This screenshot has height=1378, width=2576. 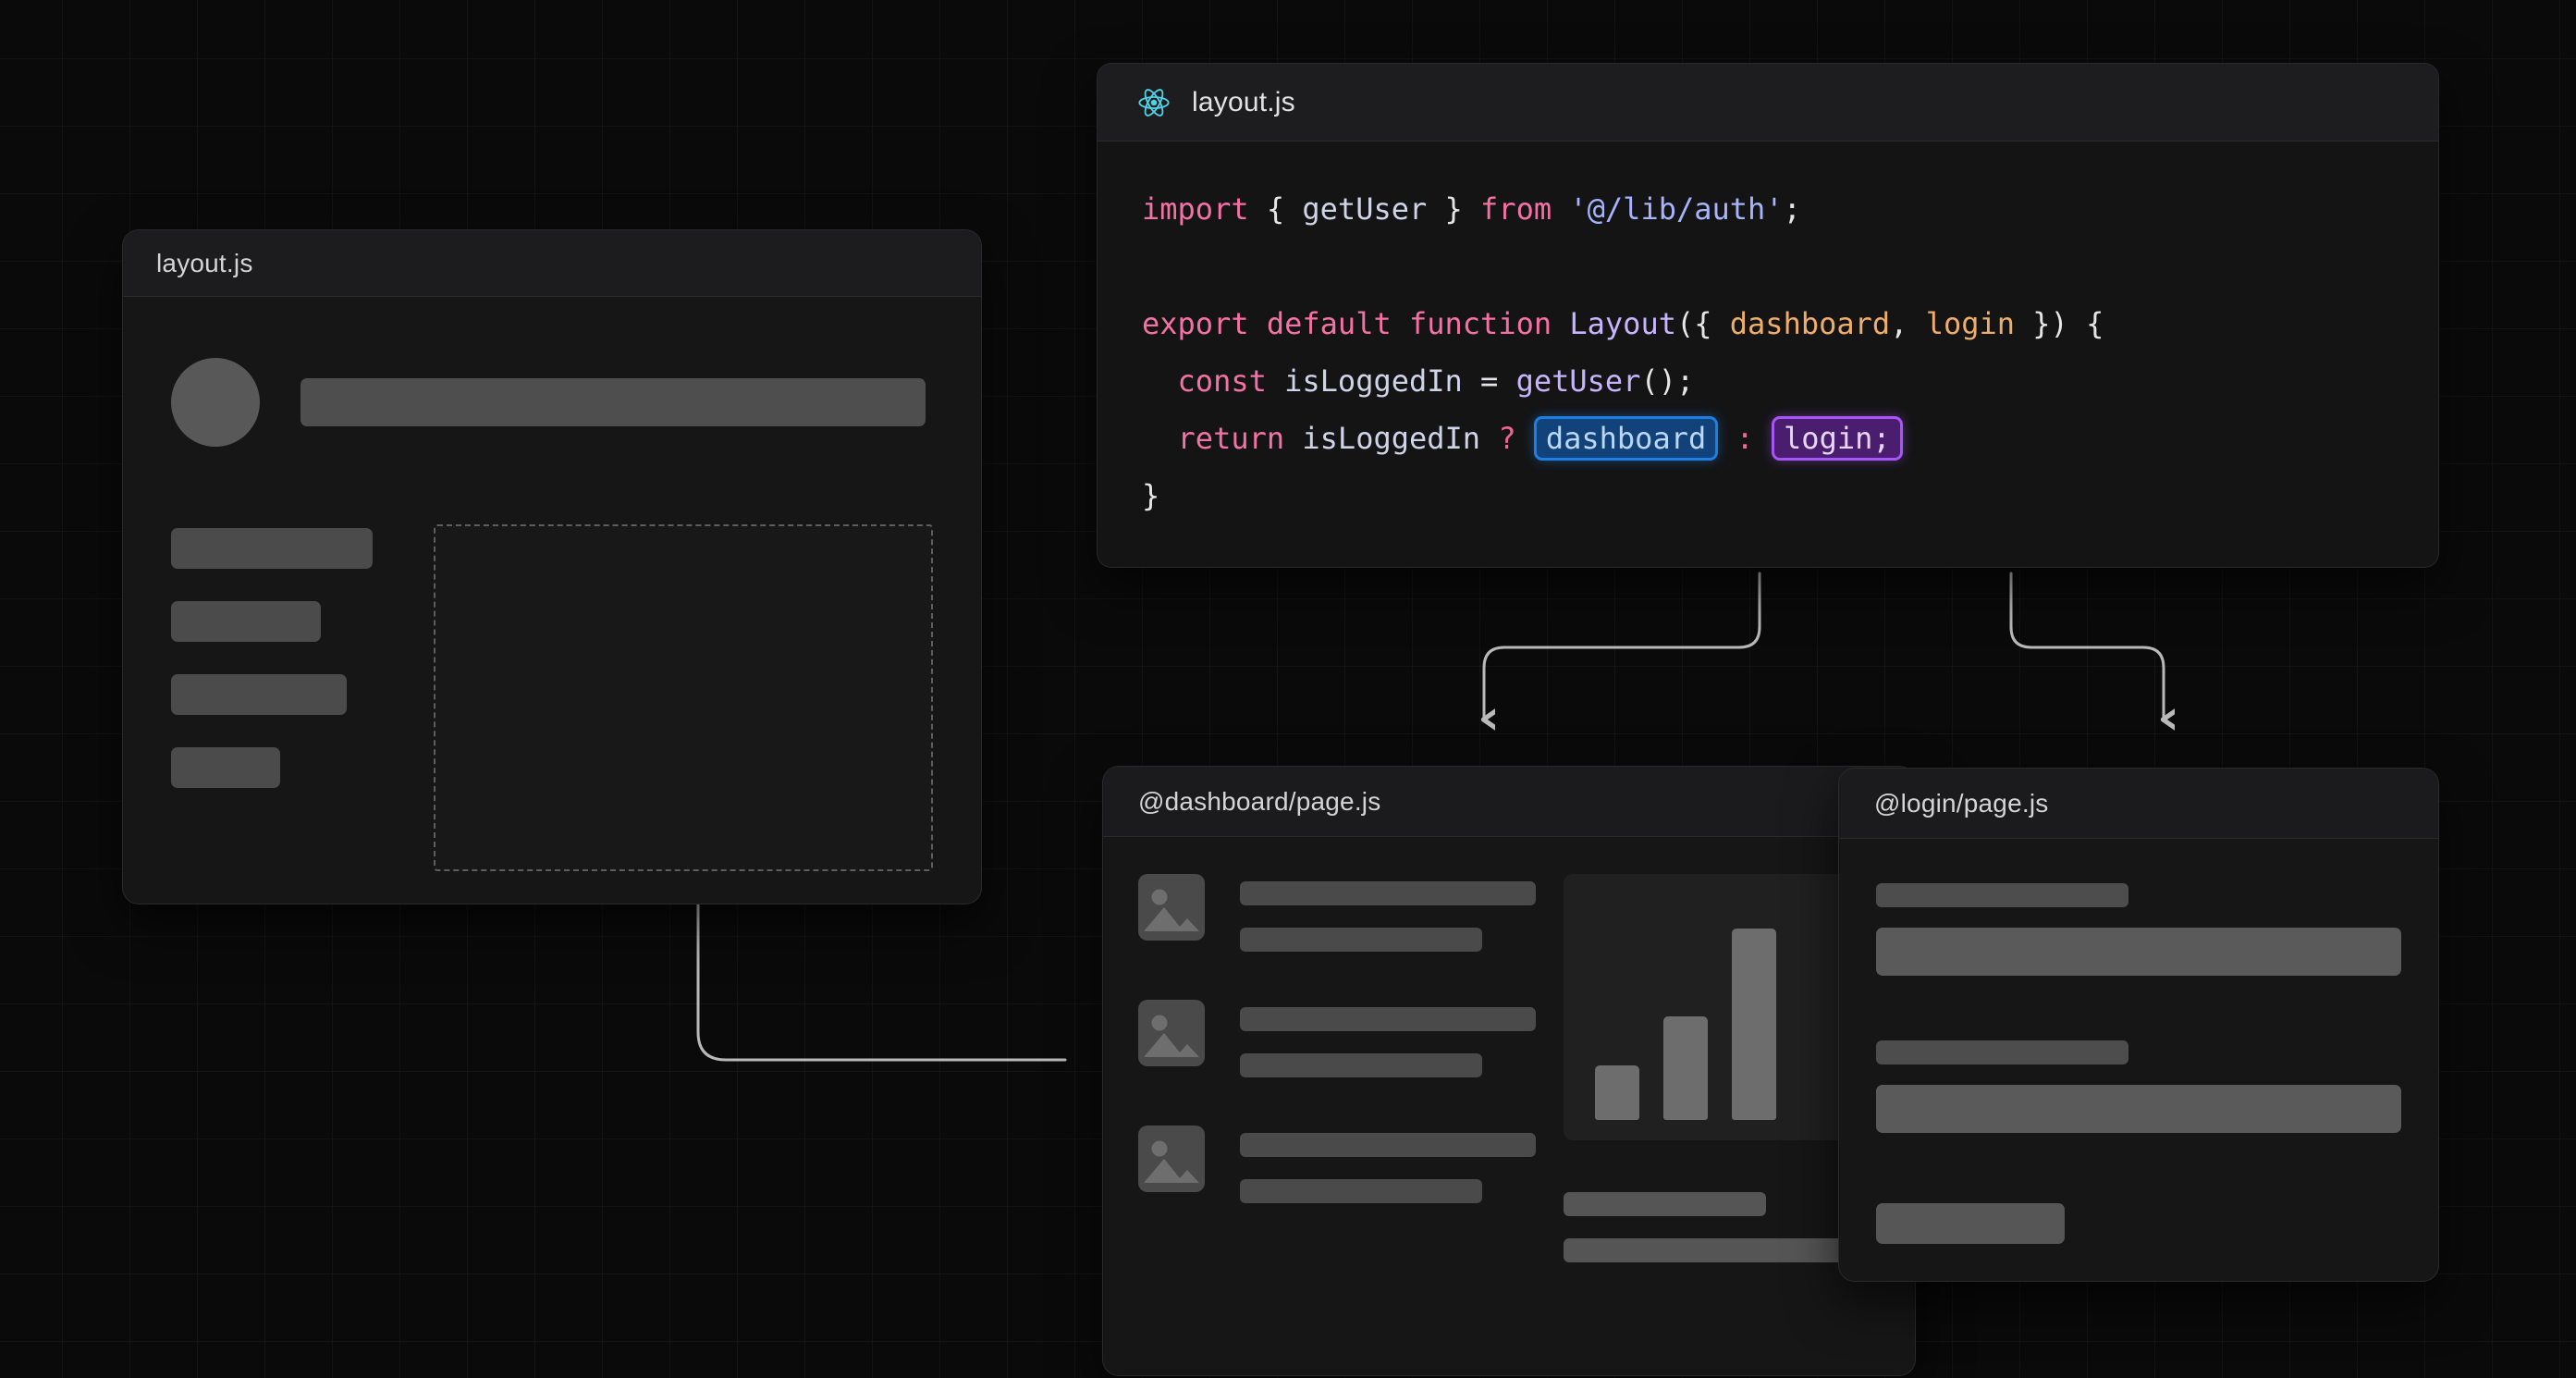 I want to click on token-keyword-function: function, so click(x=1480, y=324).